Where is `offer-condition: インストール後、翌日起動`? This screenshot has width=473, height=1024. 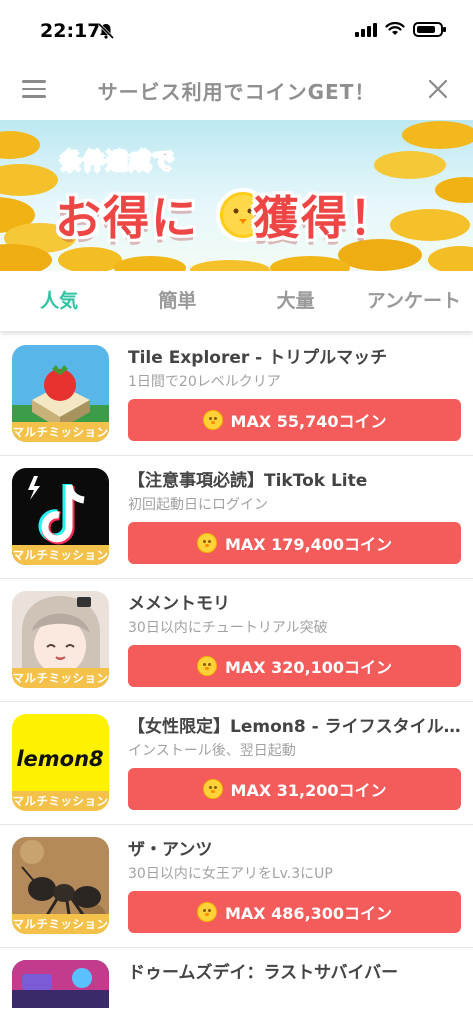
offer-condition: インストール後、翌日起動 is located at coordinates (212, 751).